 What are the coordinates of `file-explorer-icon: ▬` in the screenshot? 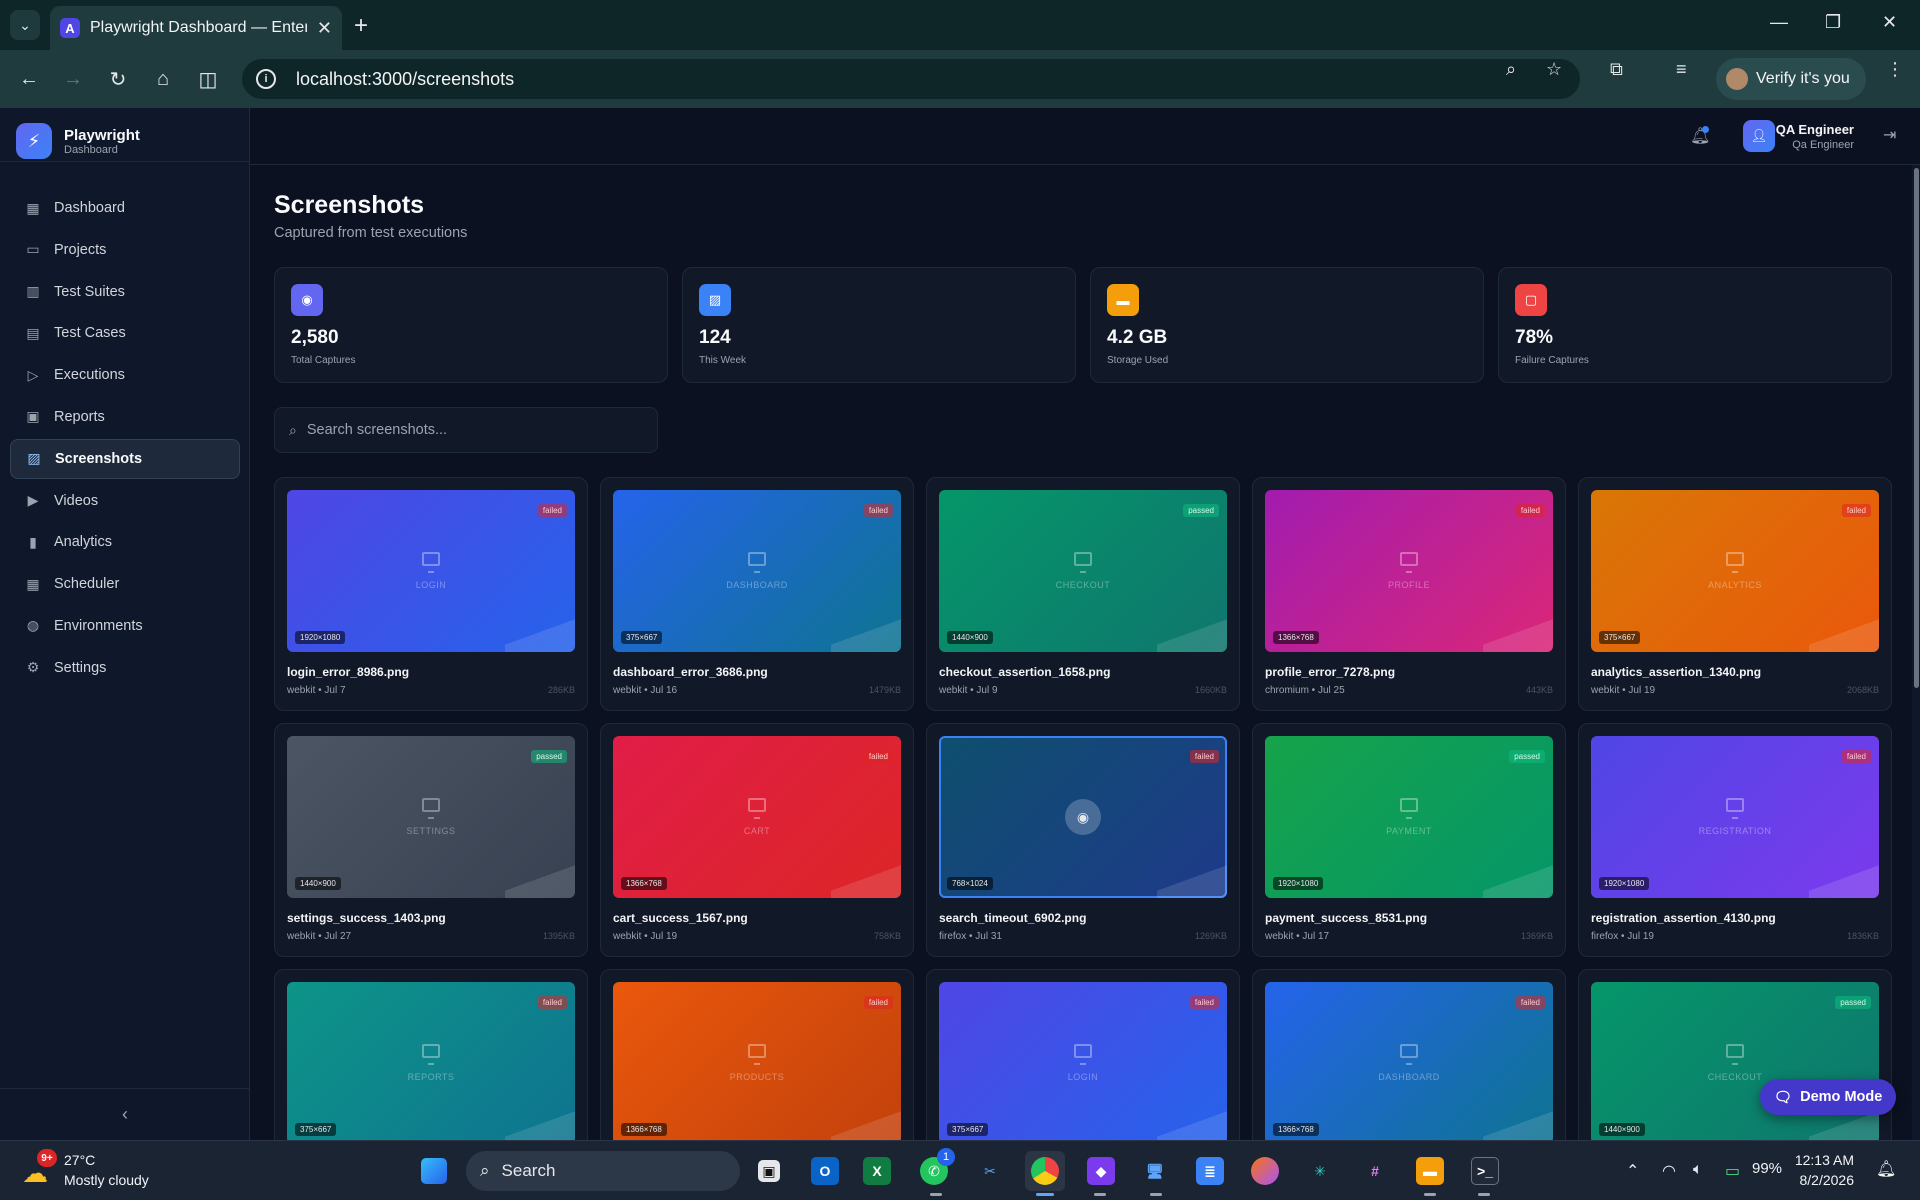 It's located at (1430, 1171).